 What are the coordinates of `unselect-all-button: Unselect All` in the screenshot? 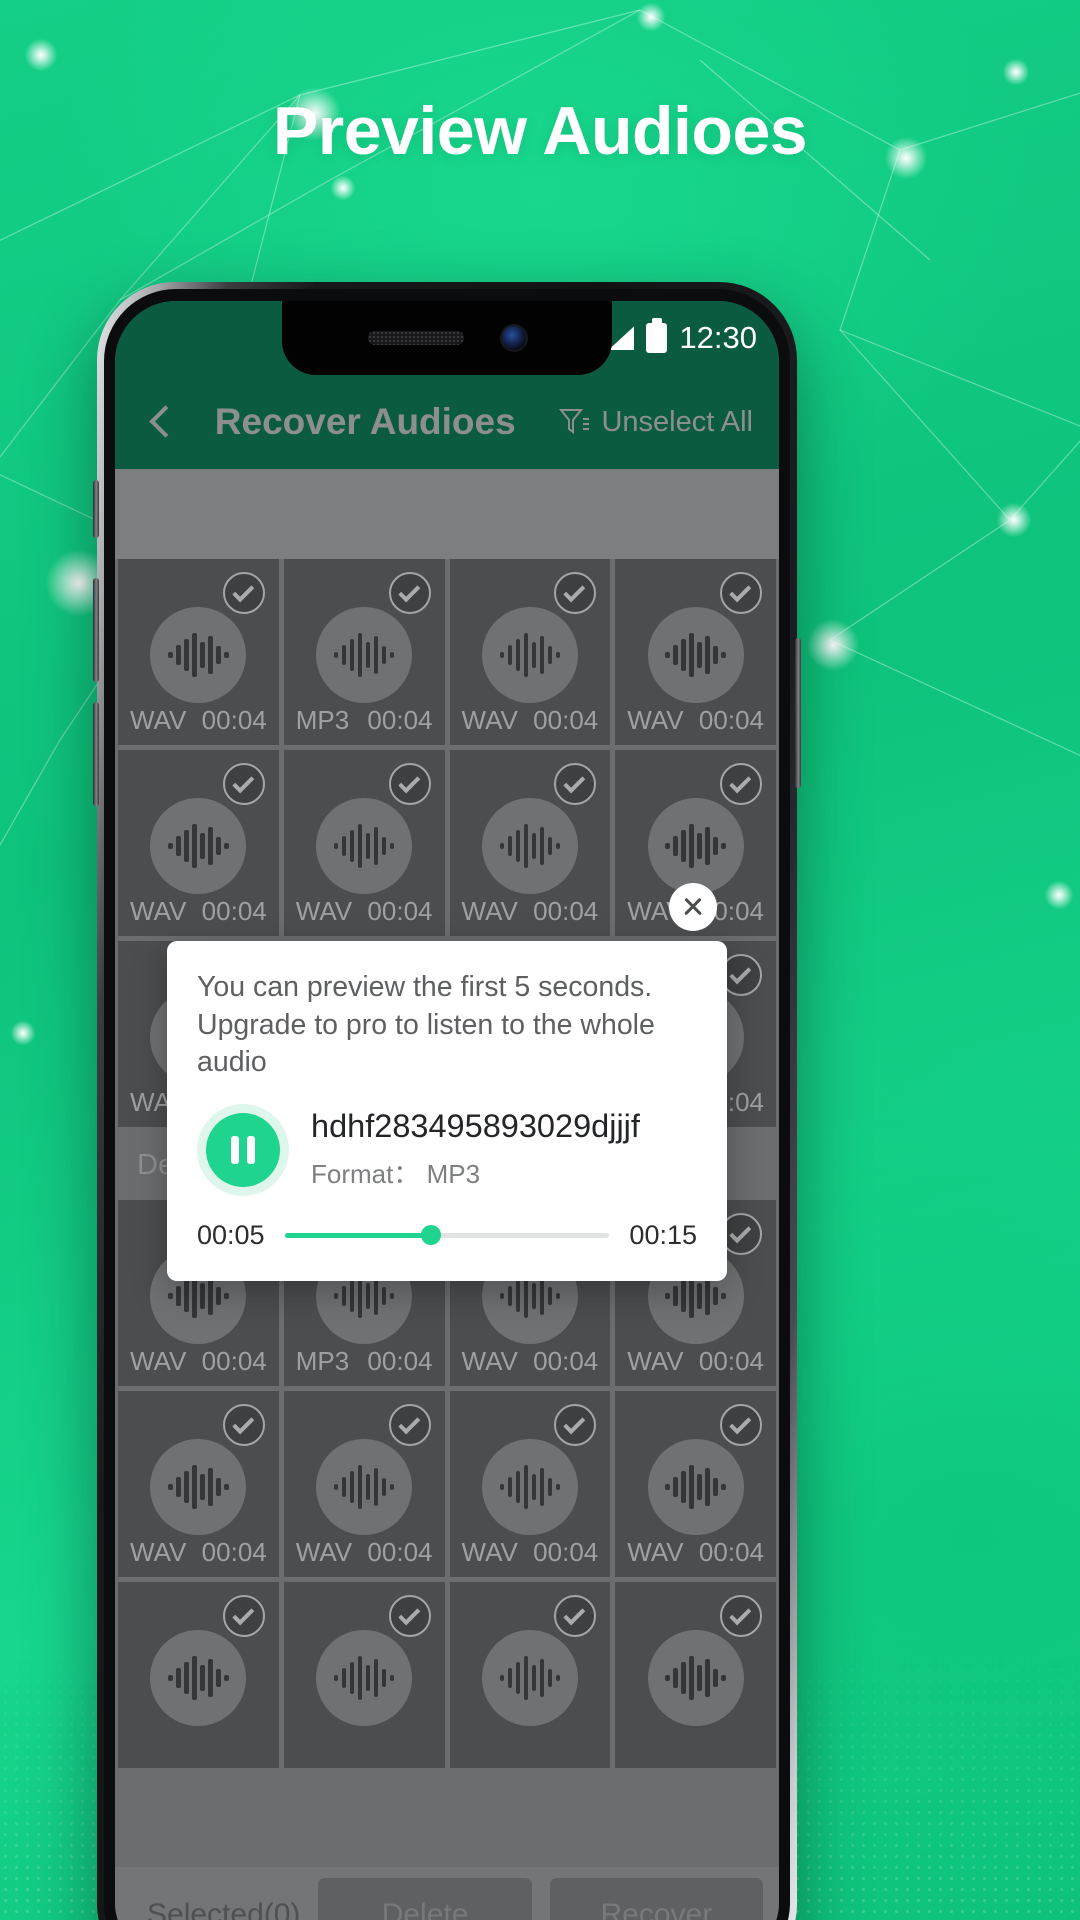 It's located at (656, 422).